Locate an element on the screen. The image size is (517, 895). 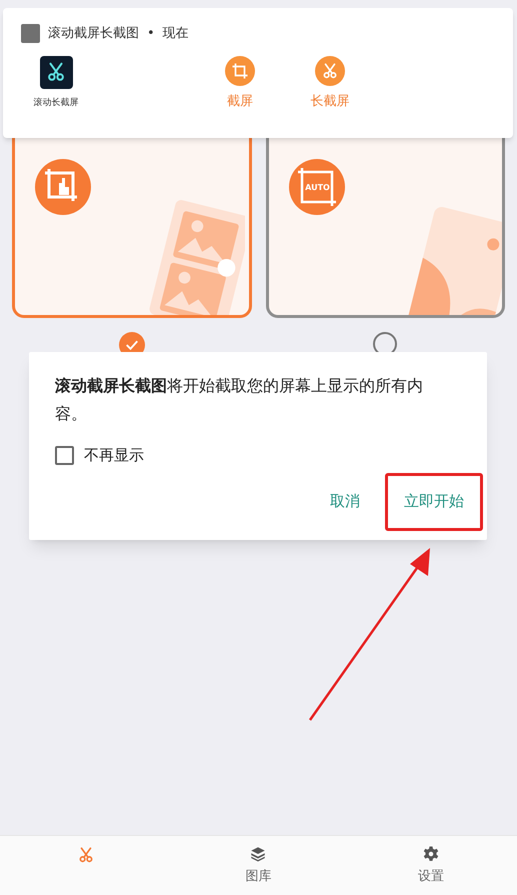
layers-icon is located at coordinates (258, 853).